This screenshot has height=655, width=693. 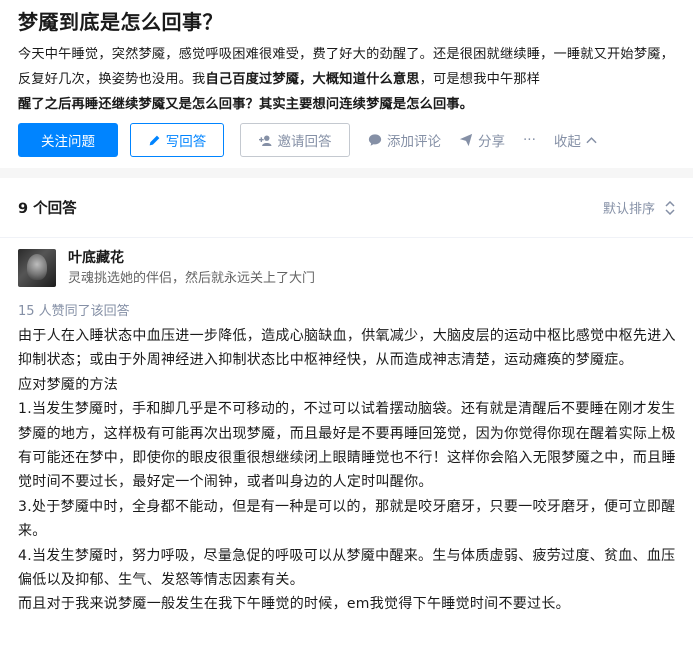 I want to click on author-info: 叶底藏花 灵魂挑选她的伴侣，然后就永远关上了大门, so click(x=191, y=268).